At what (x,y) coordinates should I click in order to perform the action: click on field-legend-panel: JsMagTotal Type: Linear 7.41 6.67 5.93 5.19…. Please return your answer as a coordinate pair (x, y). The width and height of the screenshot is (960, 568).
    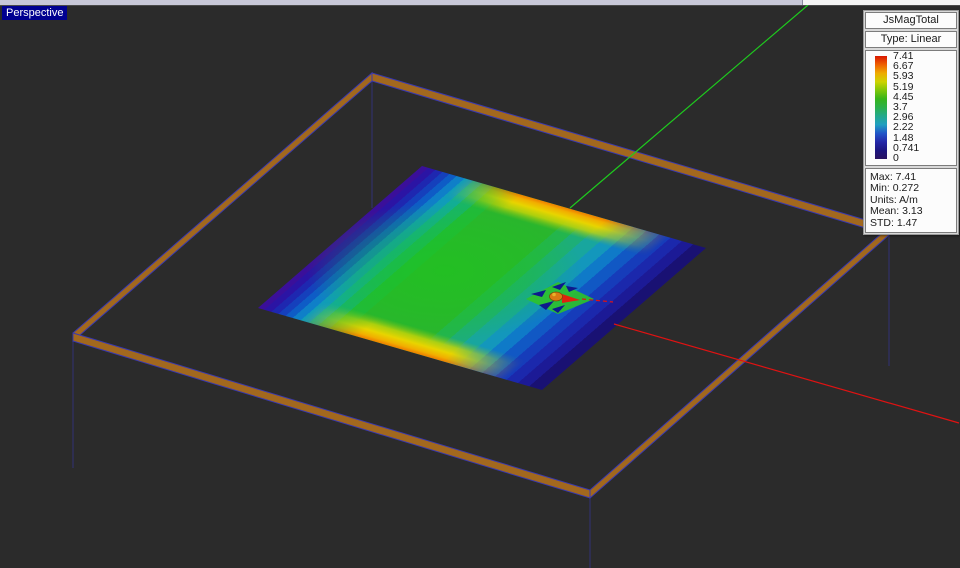
    Looking at the image, I should click on (911, 123).